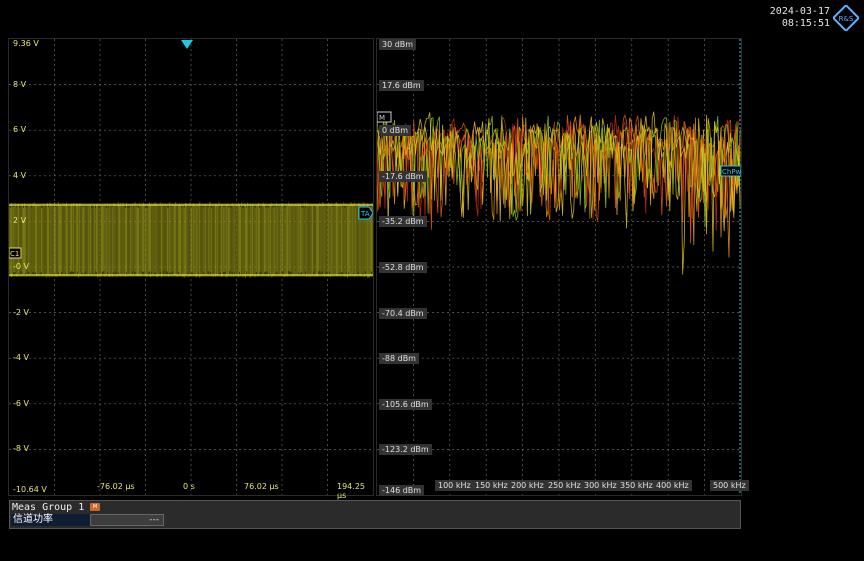  I want to click on spectrum-x-label: 500 kHz, so click(729, 485).